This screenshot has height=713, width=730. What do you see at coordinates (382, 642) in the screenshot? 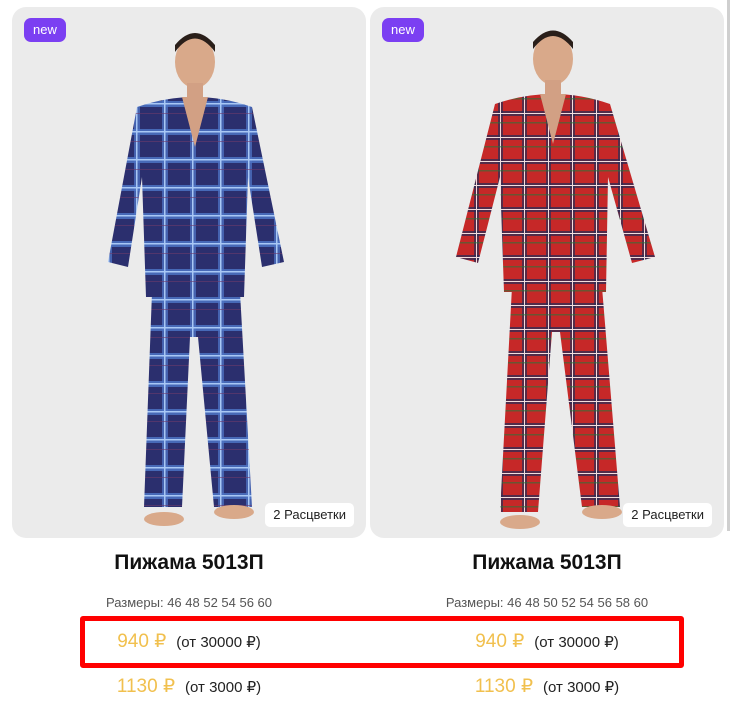
I see `highlight-box` at bounding box center [382, 642].